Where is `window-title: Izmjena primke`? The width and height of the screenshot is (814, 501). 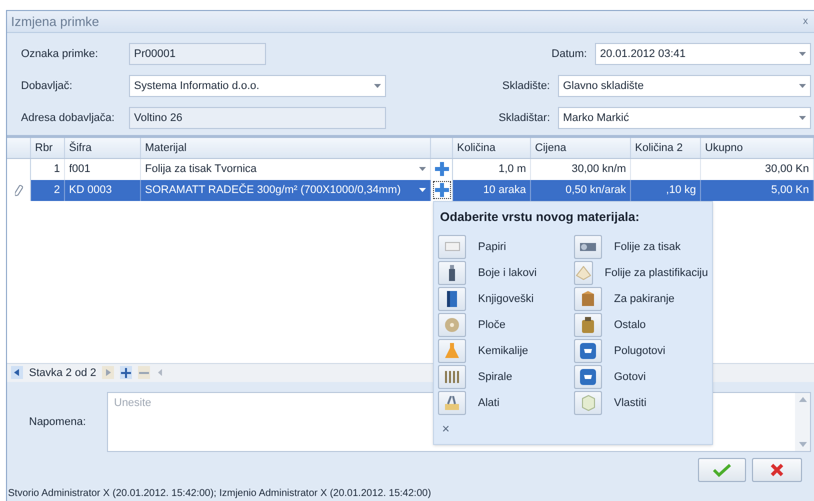 window-title: Izmjena primke is located at coordinates (55, 21).